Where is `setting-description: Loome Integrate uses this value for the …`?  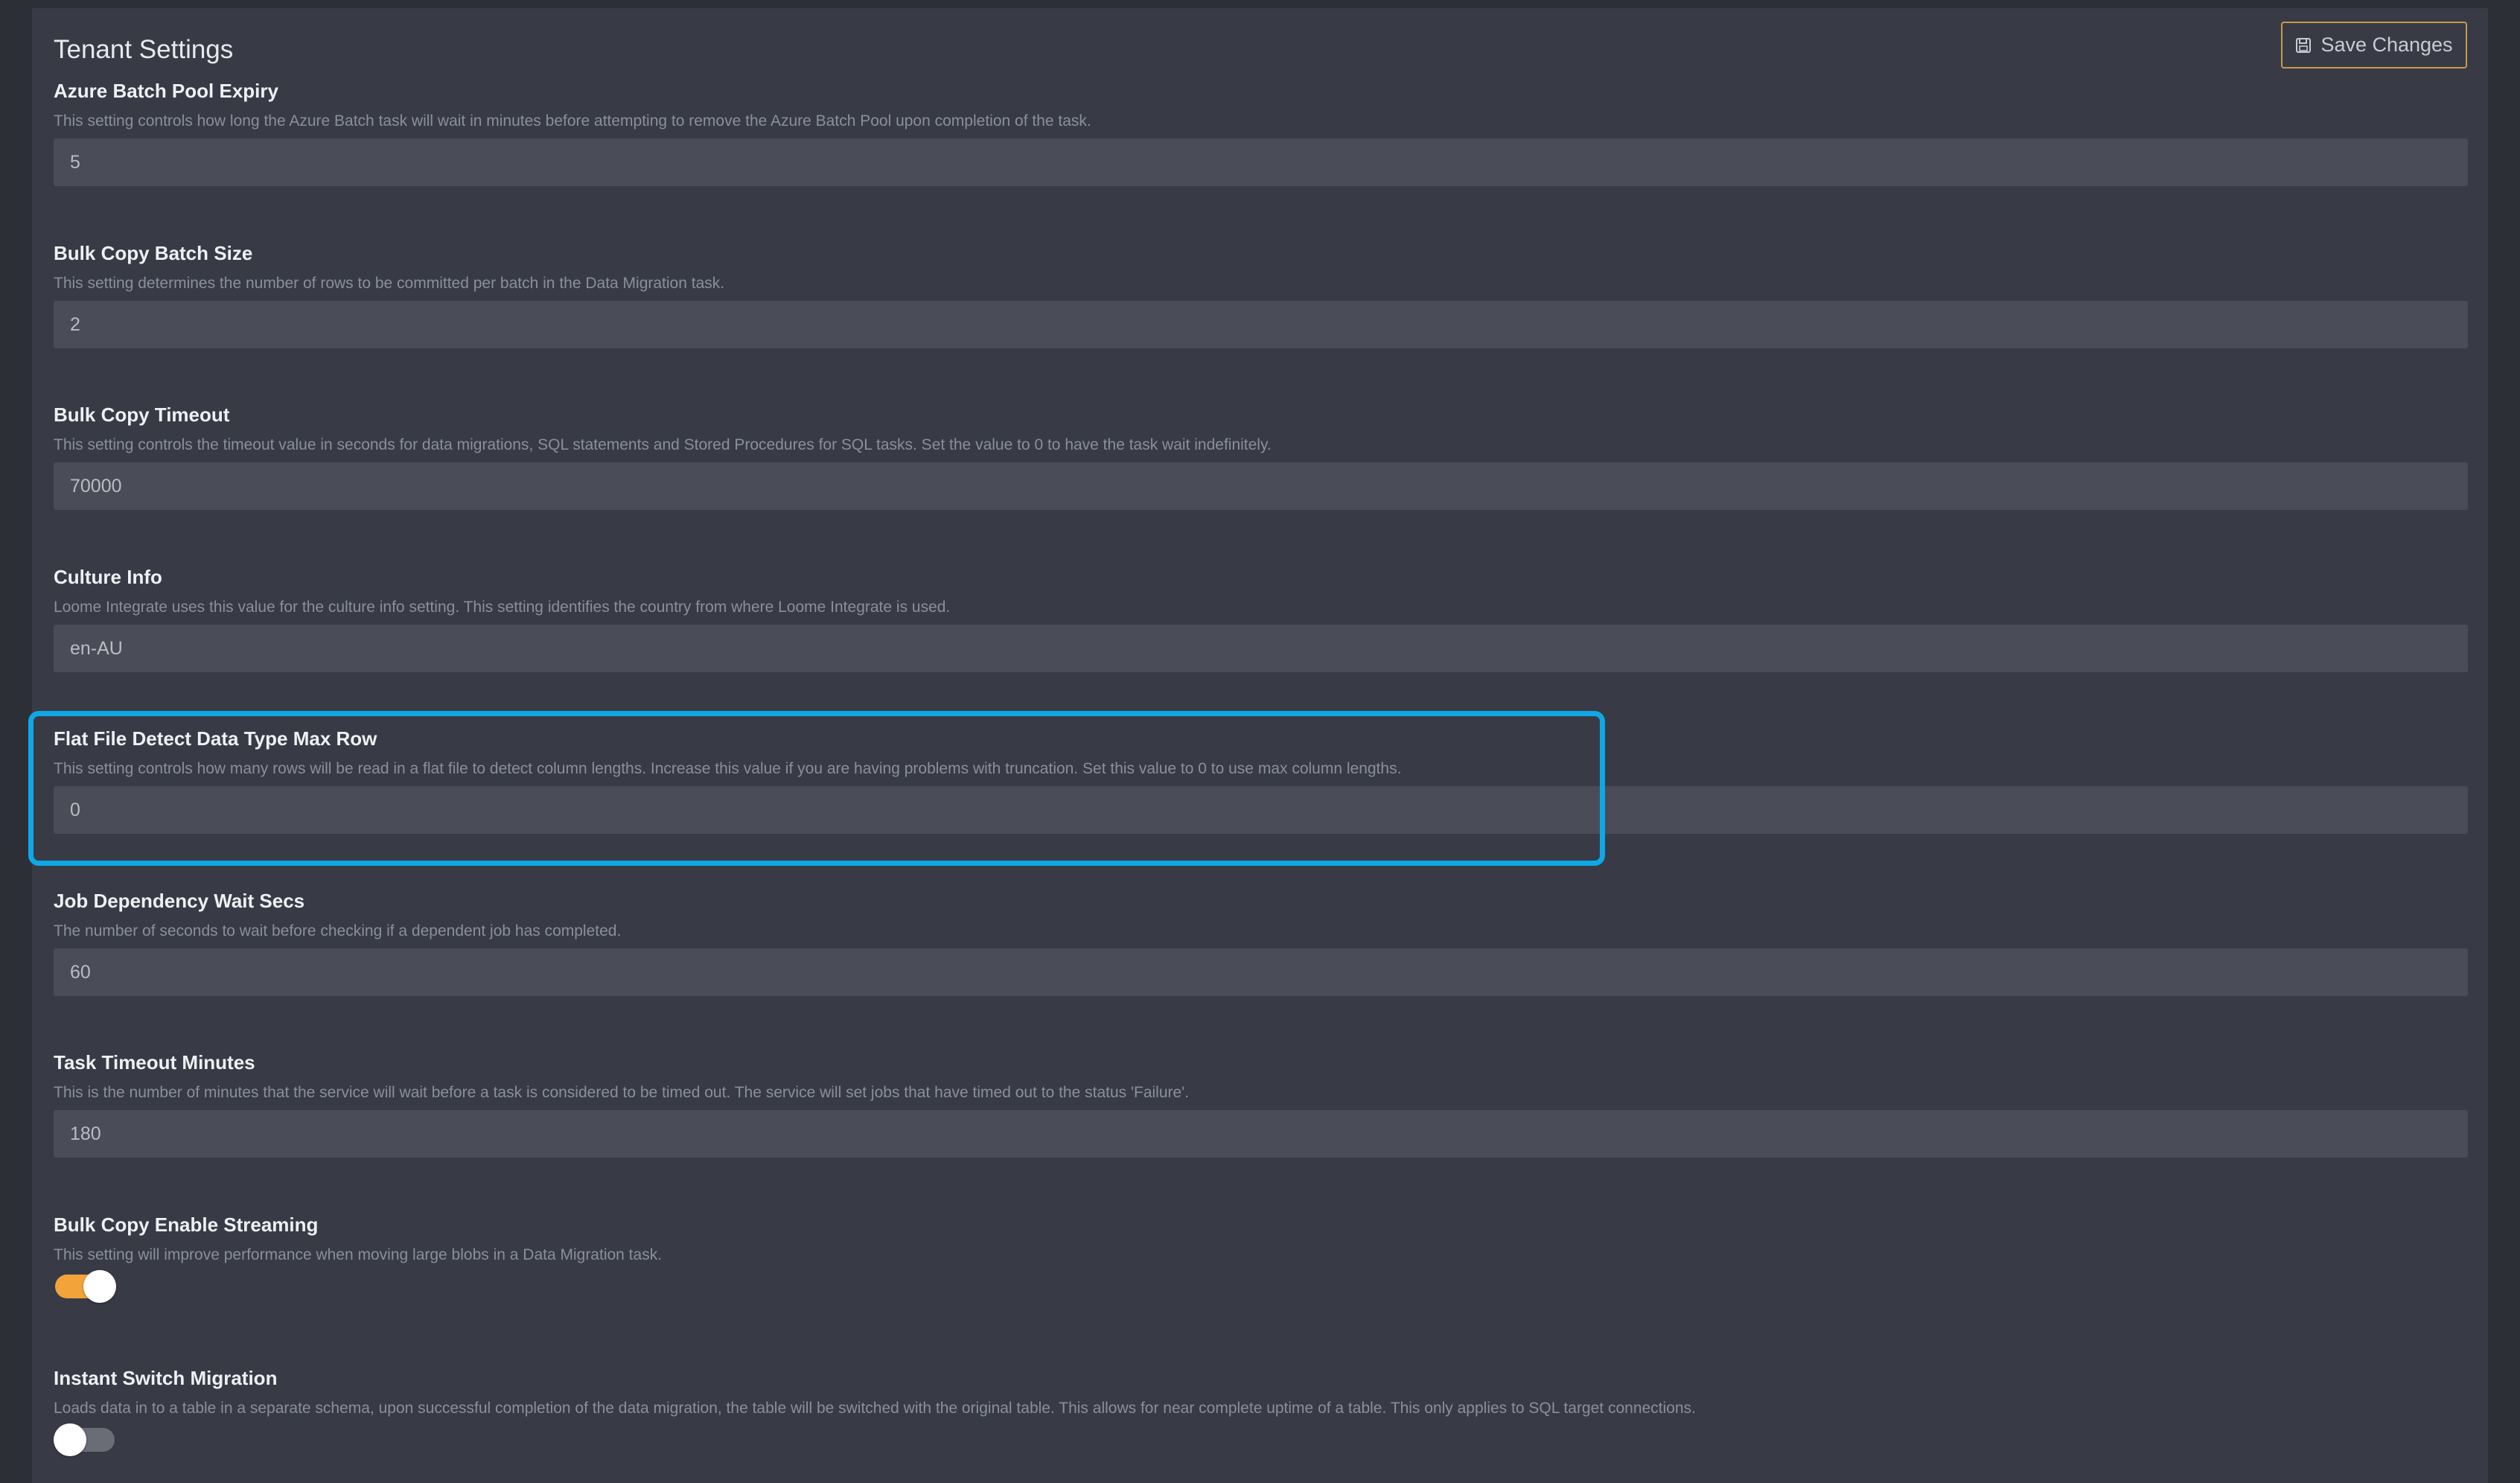
setting-description: Loome Integrate uses this value for the … is located at coordinates (502, 607).